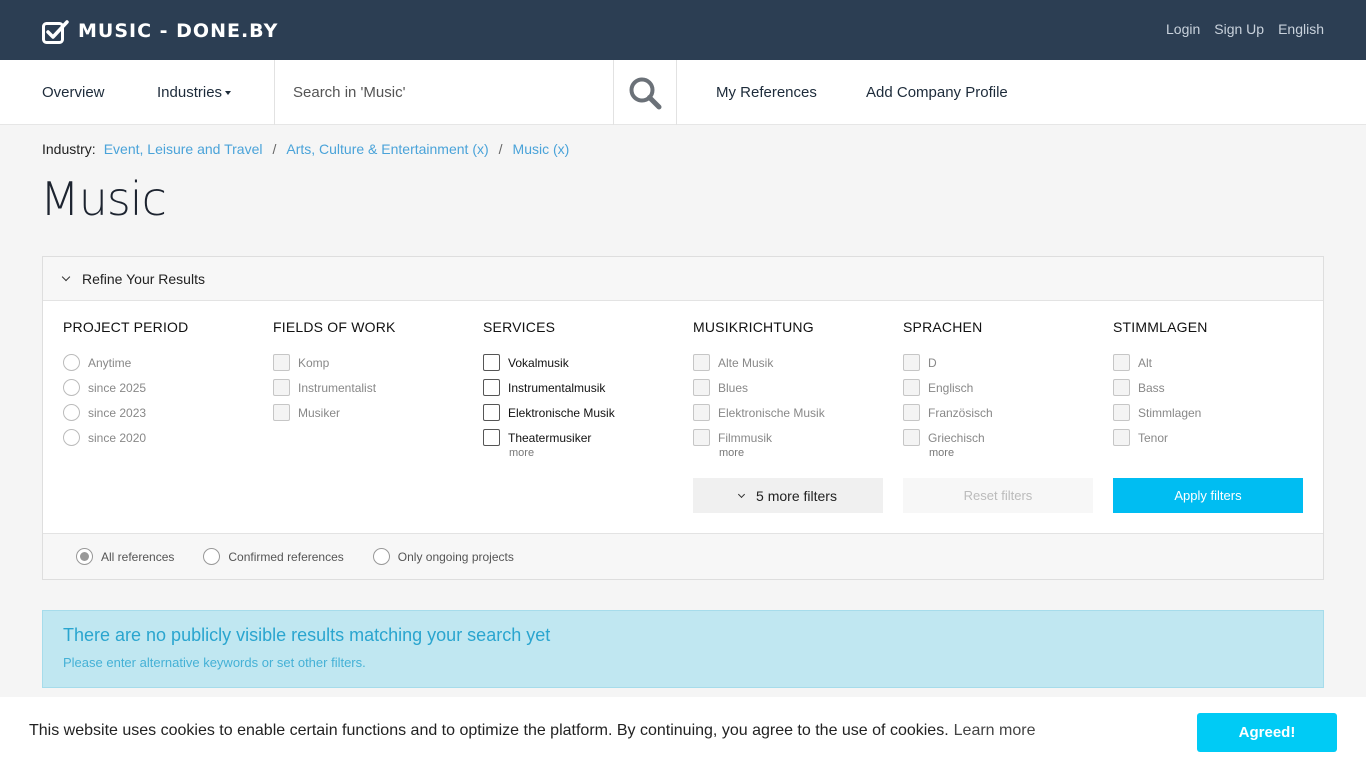 This screenshot has width=1366, height=768. I want to click on signup-link: Sign Up, so click(1239, 29).